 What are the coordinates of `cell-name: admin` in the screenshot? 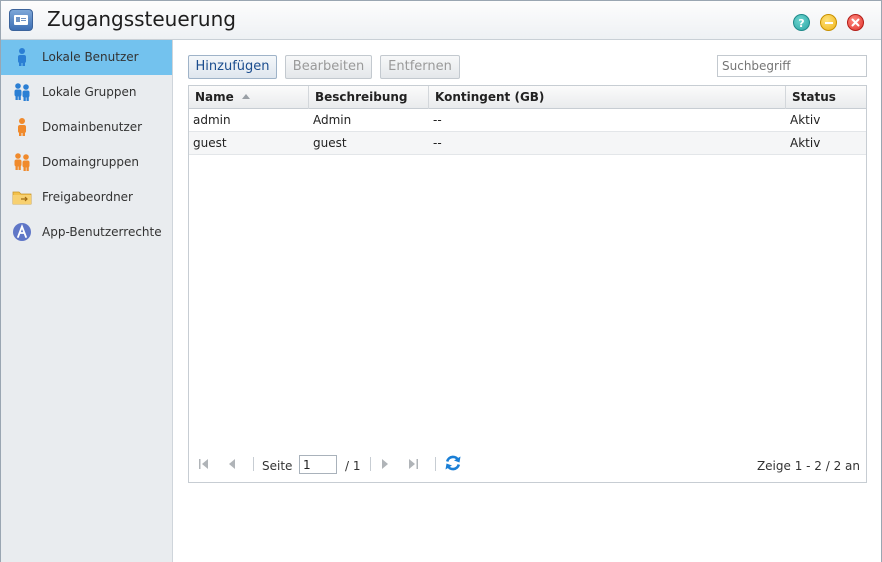 It's located at (212, 120).